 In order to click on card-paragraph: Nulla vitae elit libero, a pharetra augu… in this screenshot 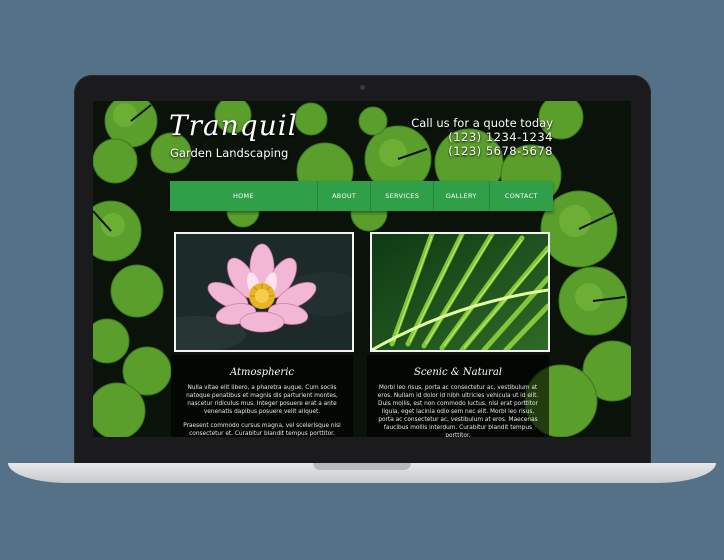, I will do `click(262, 400)`.